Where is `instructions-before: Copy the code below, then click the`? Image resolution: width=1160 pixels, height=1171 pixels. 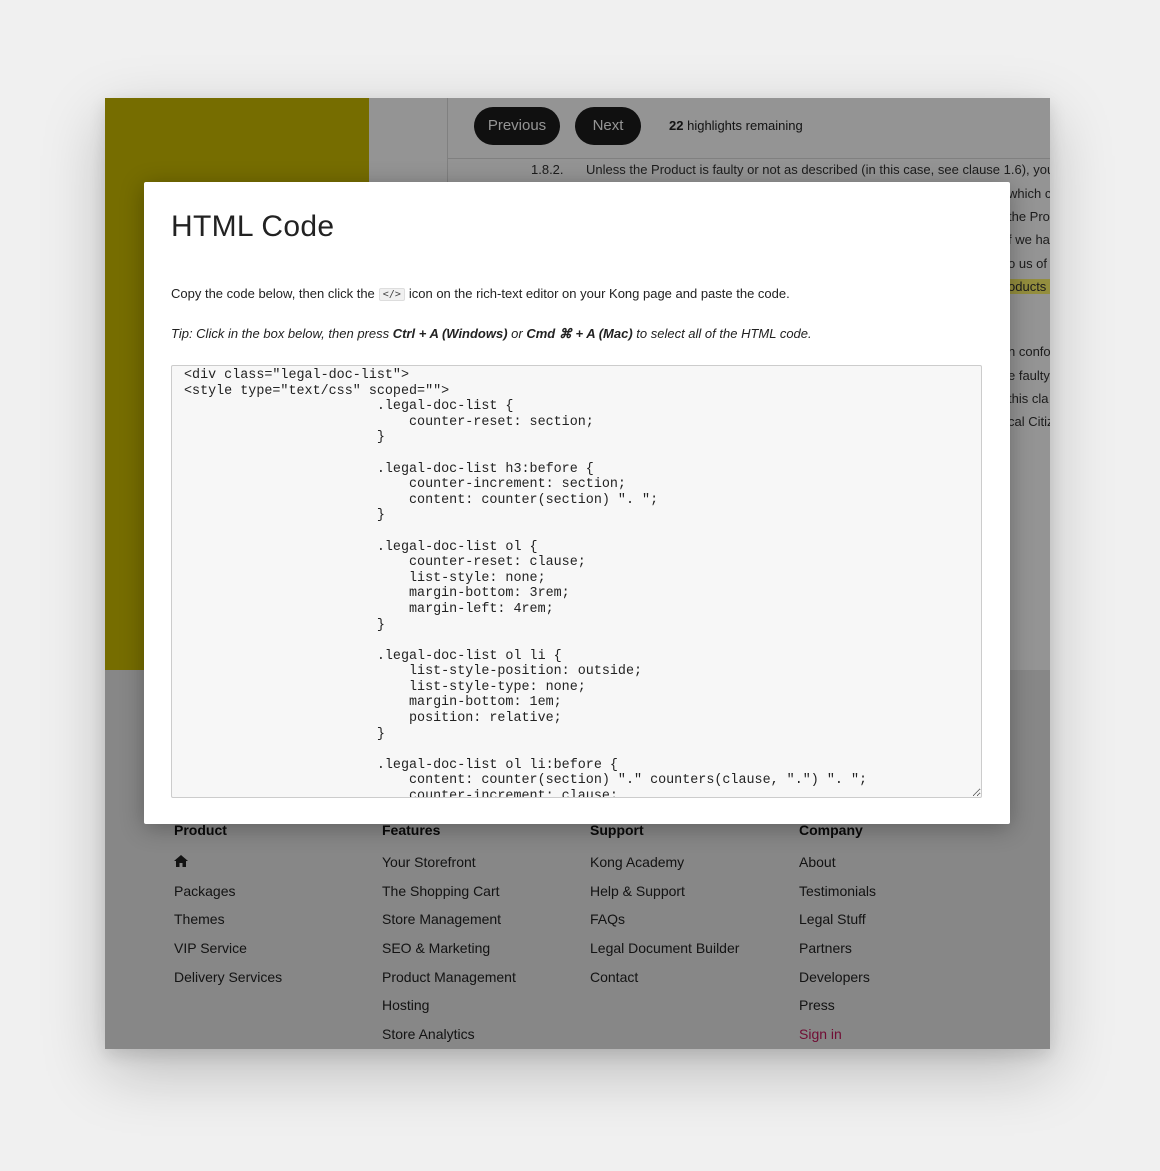 instructions-before: Copy the code below, then click the is located at coordinates (273, 293).